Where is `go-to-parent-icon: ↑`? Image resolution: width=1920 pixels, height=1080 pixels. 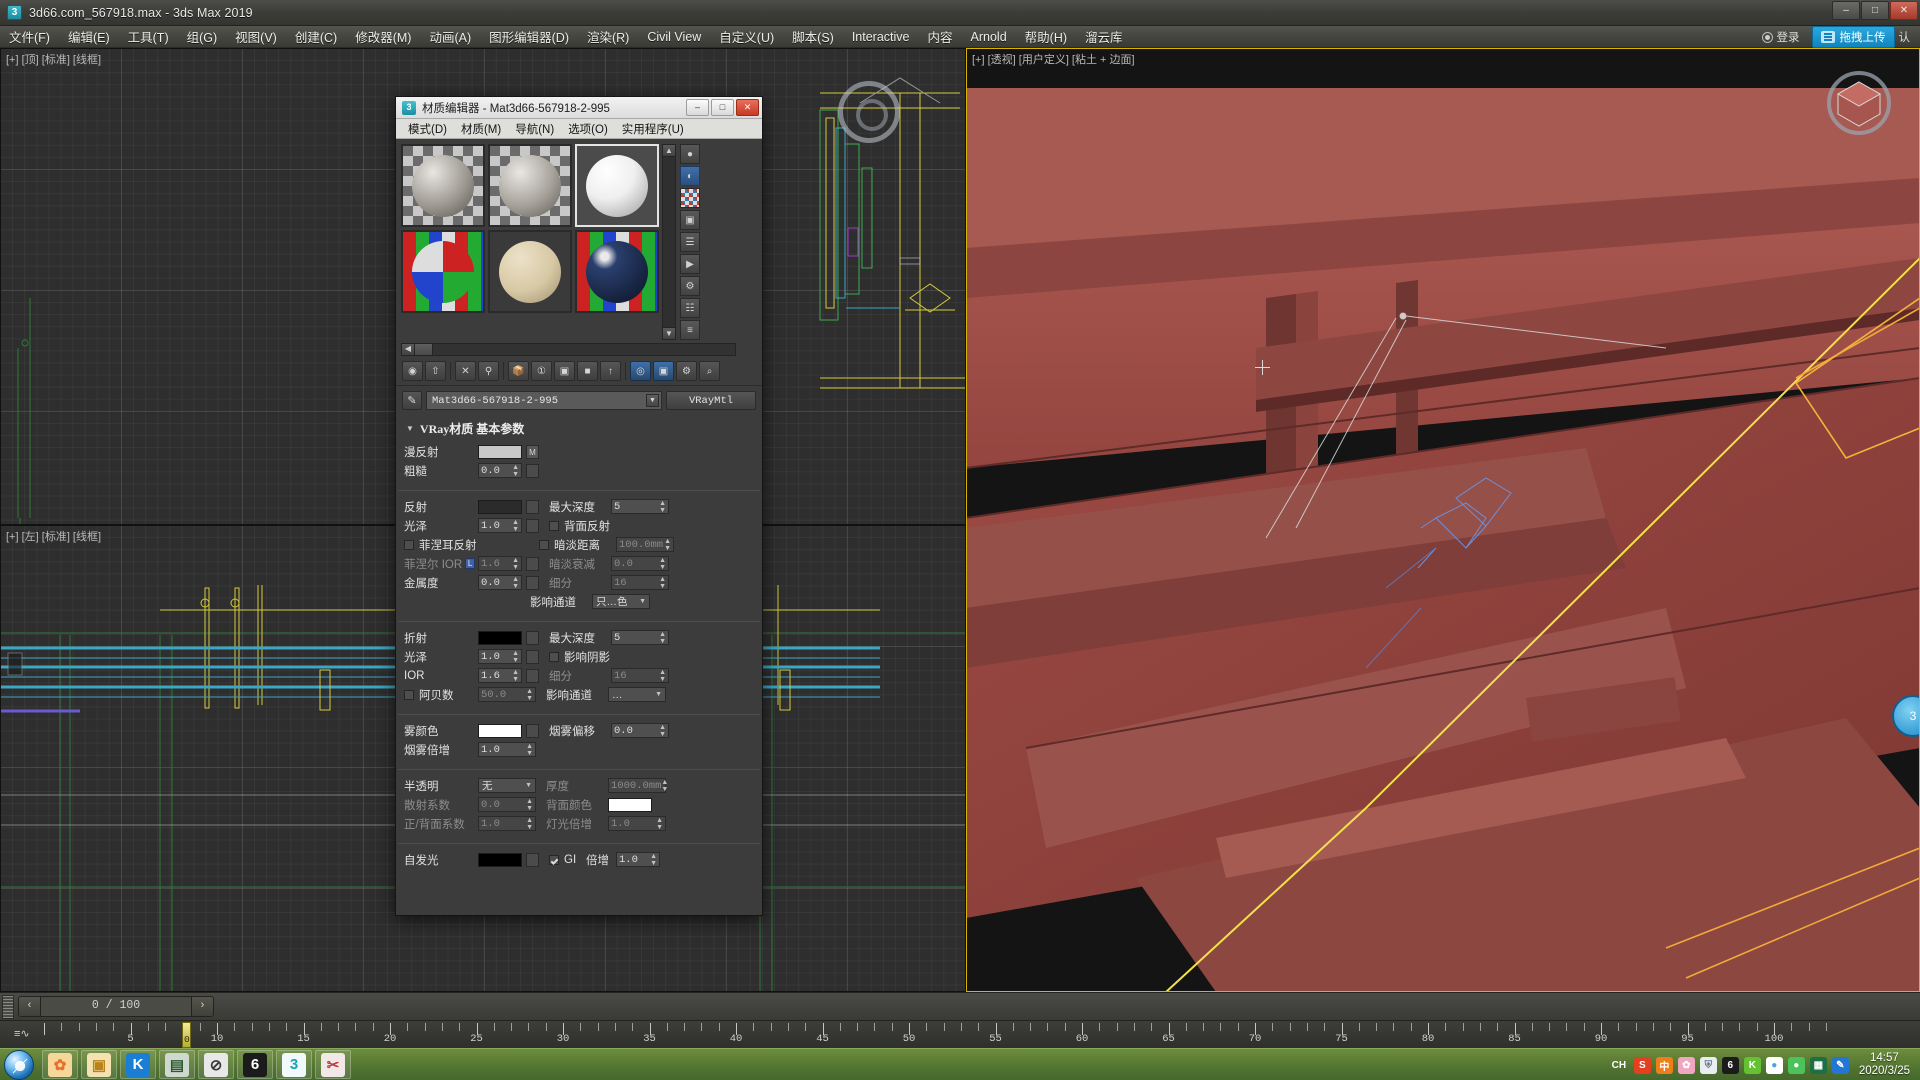 go-to-parent-icon: ↑ is located at coordinates (610, 371).